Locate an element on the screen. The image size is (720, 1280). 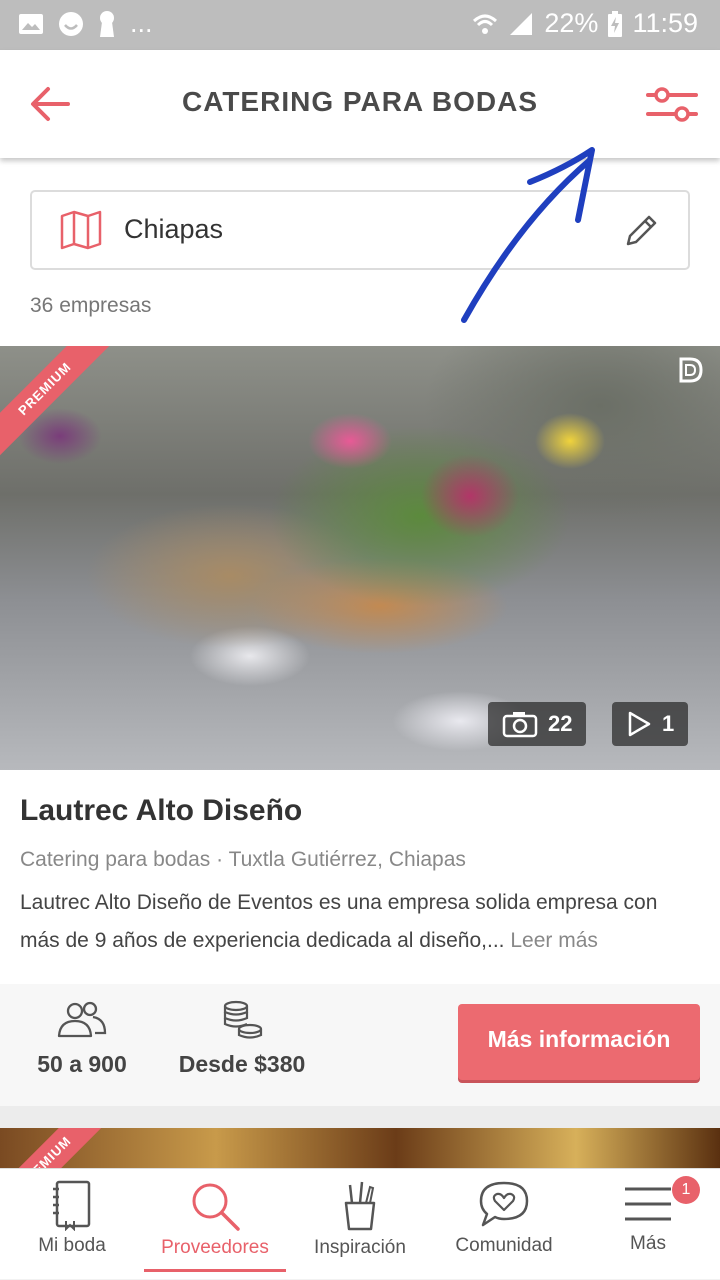
guests-value: 50 a 900 is located at coordinates (82, 1064).